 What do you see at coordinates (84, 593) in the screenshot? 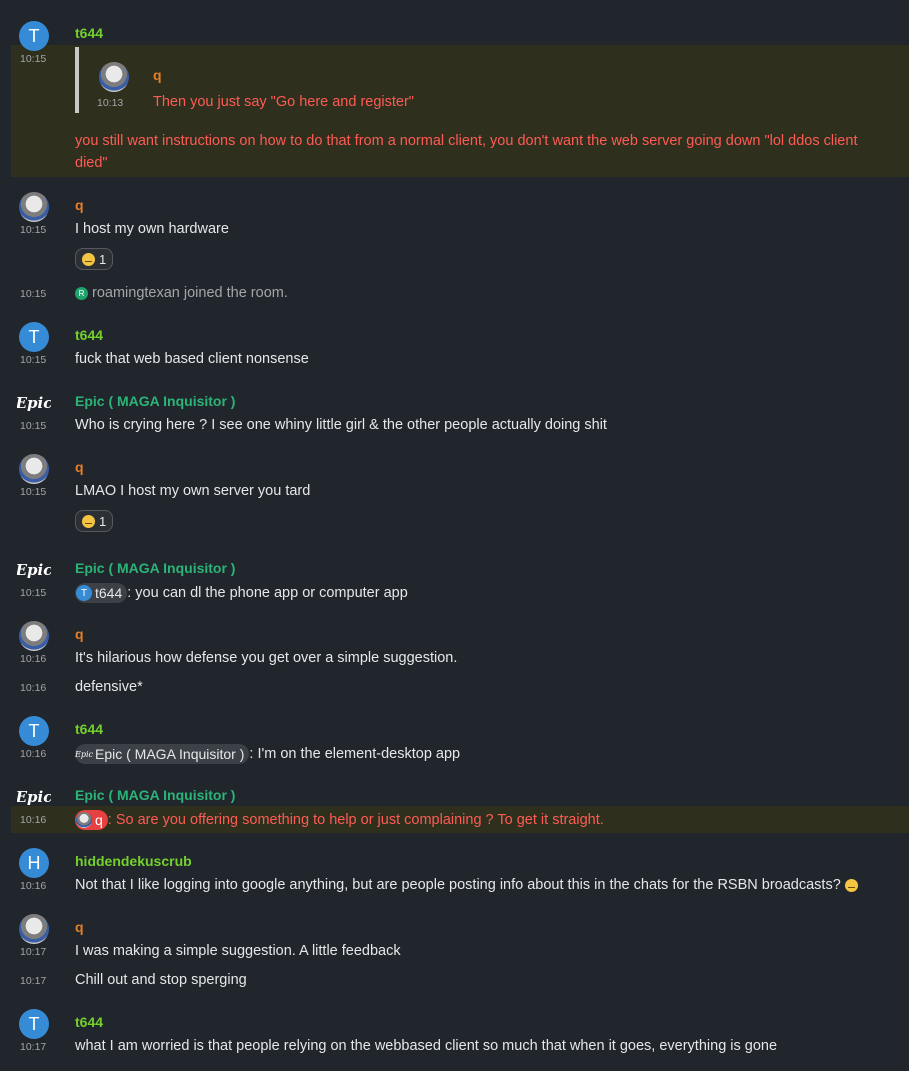
I see `pill-avatar: T` at bounding box center [84, 593].